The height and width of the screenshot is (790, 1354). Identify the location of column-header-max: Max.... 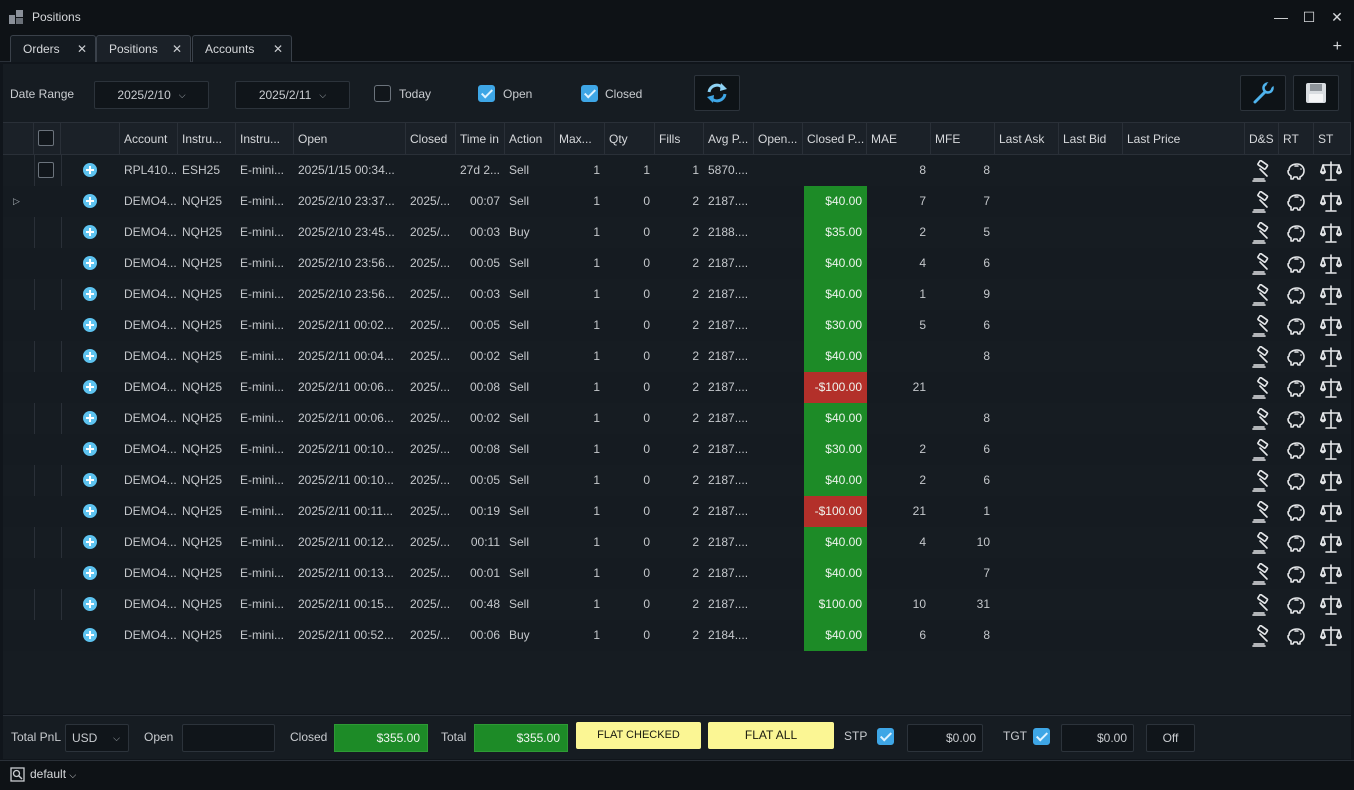
(580, 139).